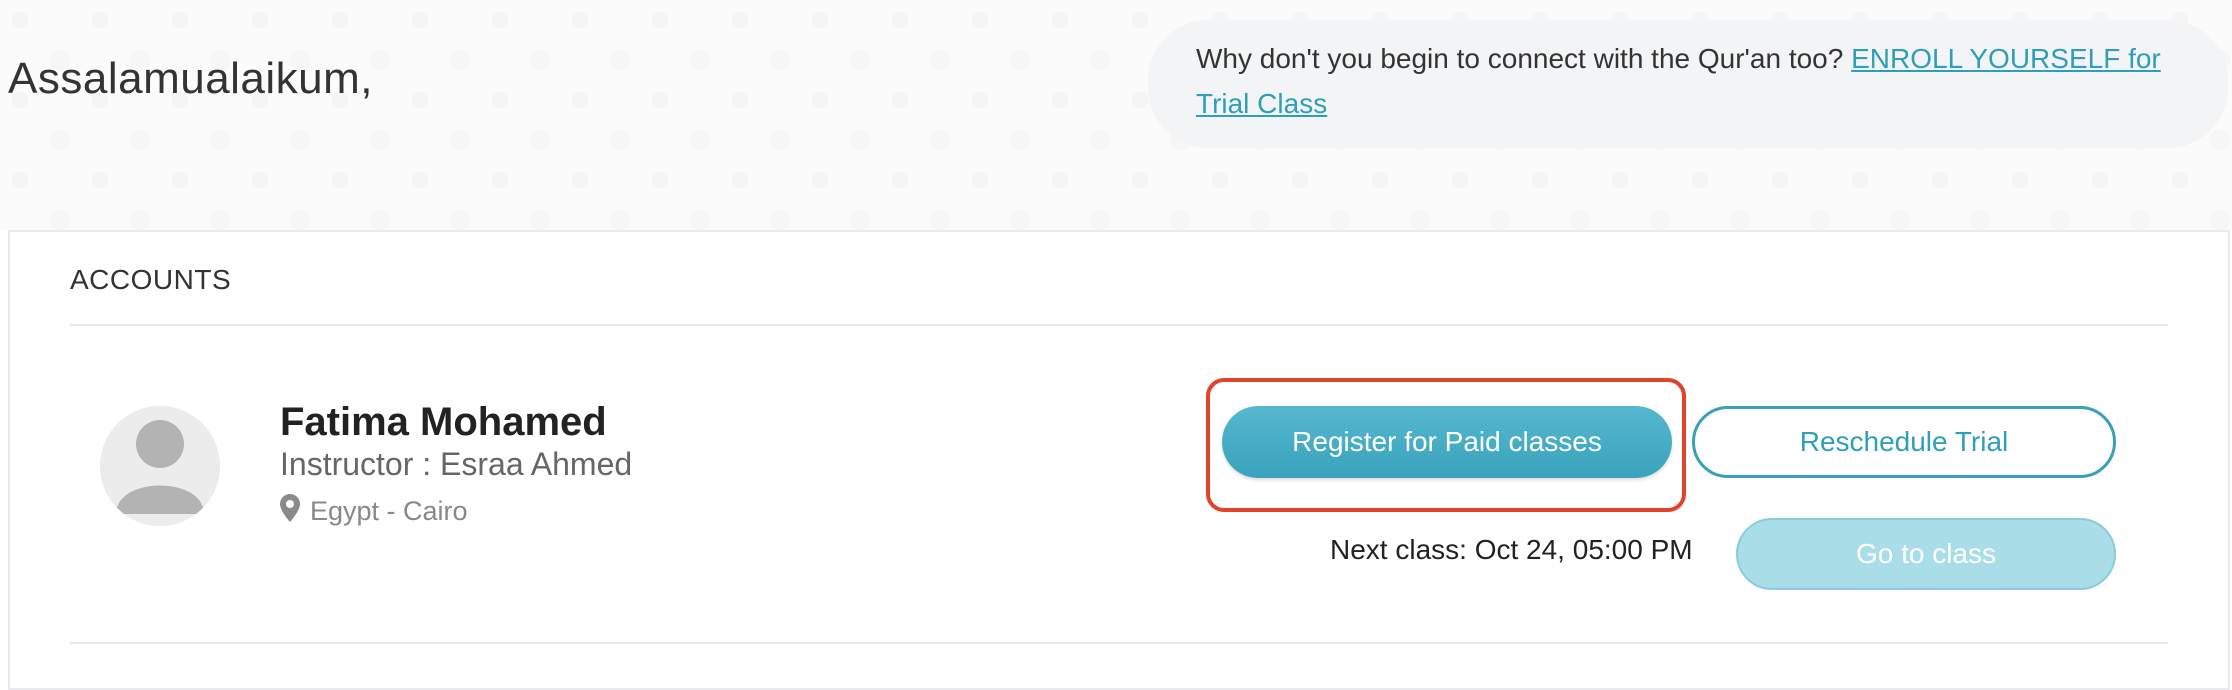 The image size is (2232, 690). I want to click on accounts-divider-bottom, so click(1119, 643).